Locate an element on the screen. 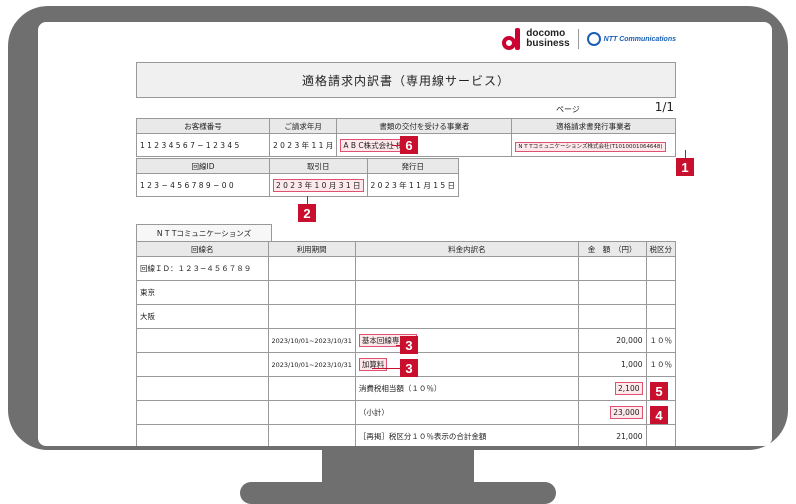 This screenshot has width=796, height=504. col-billing-month: ご請求年月 is located at coordinates (303, 126).